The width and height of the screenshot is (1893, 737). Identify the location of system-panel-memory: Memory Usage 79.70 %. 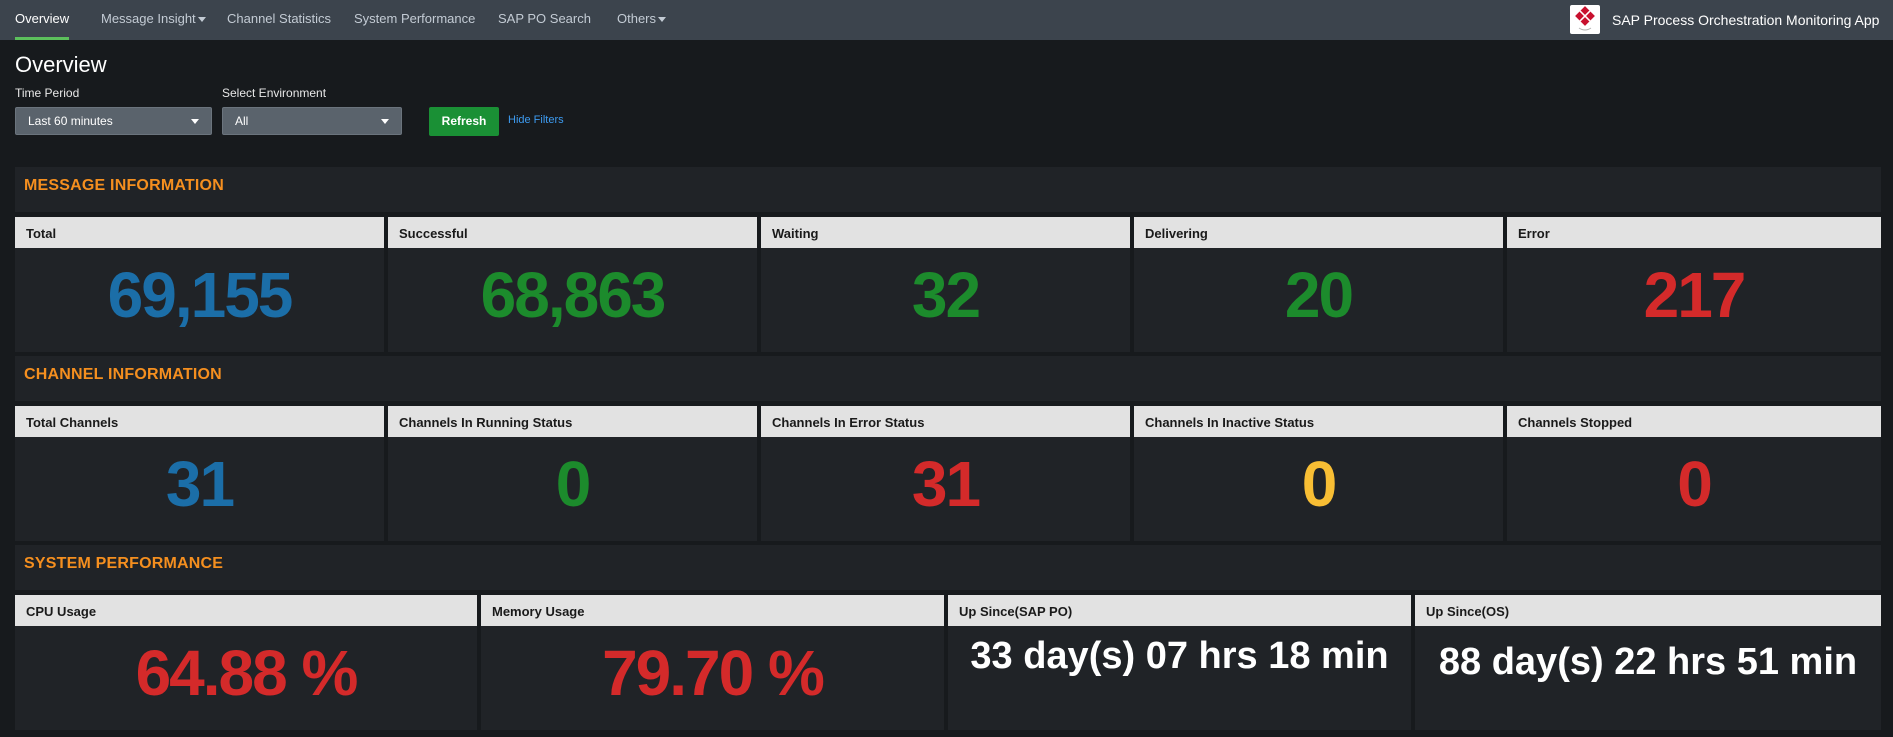
(712, 662).